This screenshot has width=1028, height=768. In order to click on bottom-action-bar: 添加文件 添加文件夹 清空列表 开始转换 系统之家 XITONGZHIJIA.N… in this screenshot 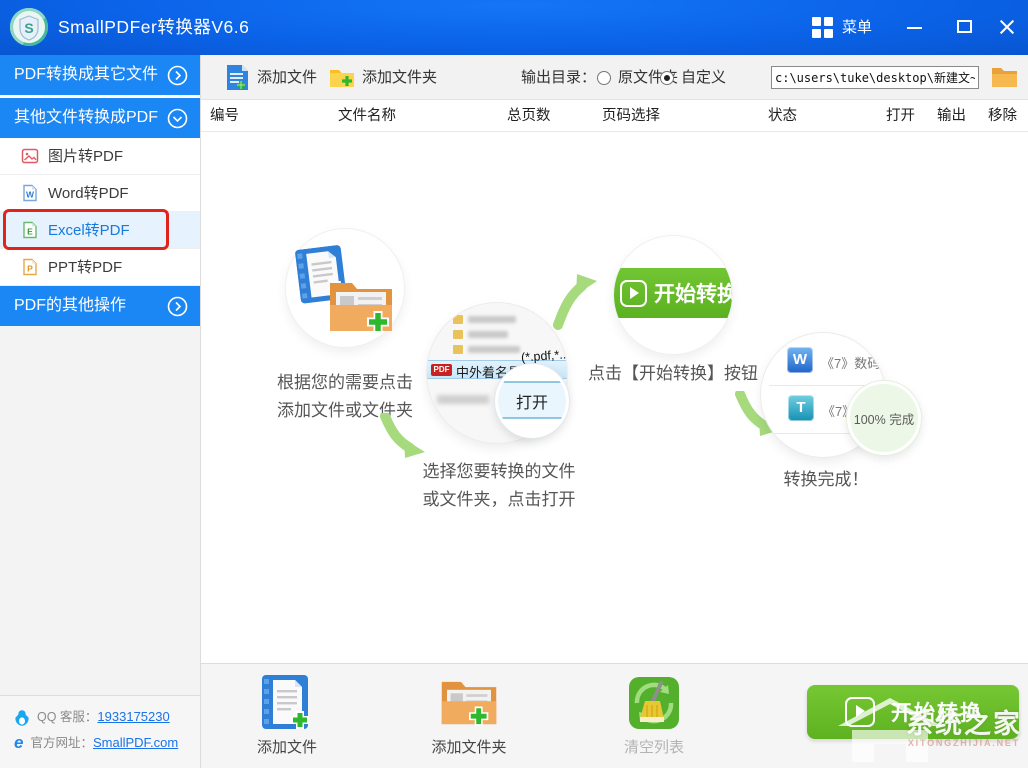, I will do `click(614, 715)`.